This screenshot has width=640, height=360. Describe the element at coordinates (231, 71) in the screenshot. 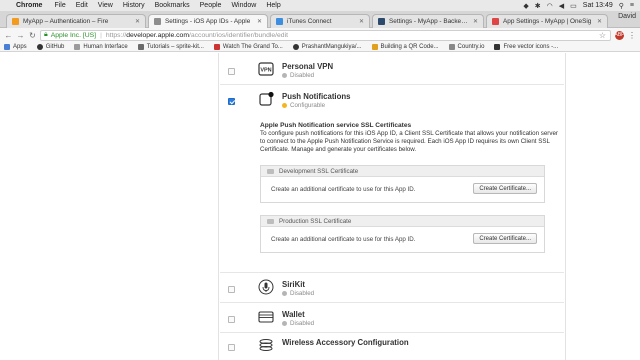

I see `personal-vpn-checkbox` at that location.